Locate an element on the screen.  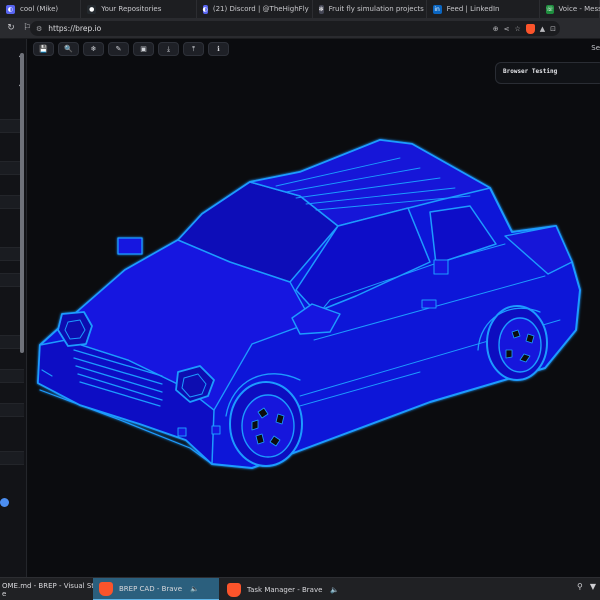
import-icon: ⤓ is located at coordinates (168, 49).